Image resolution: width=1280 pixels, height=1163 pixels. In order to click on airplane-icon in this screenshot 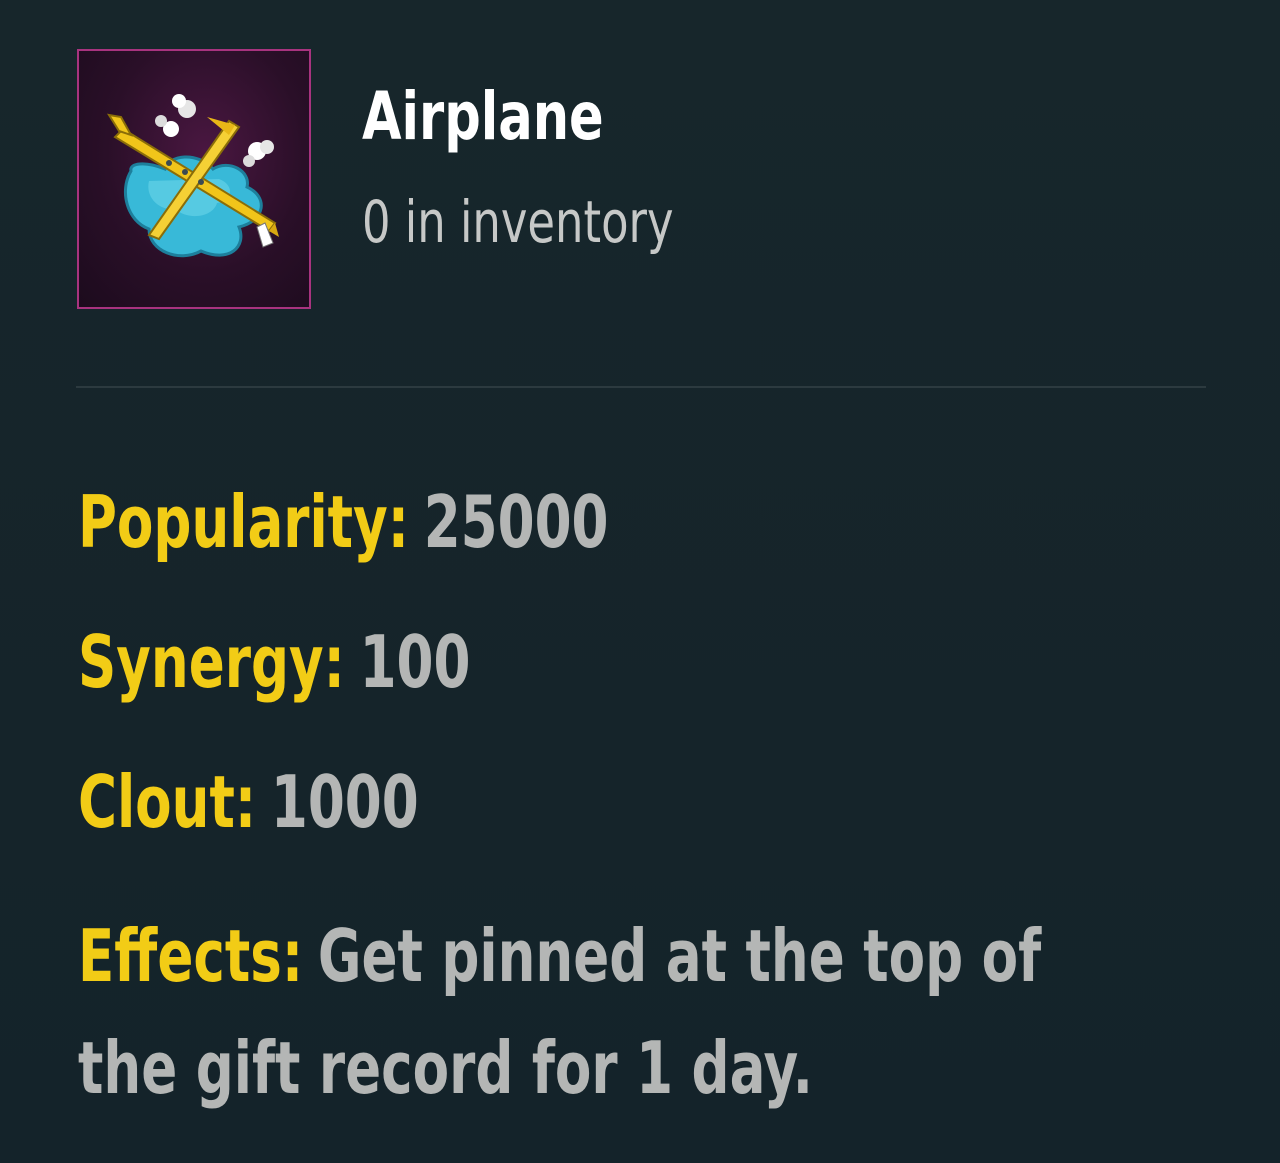, I will do `click(194, 179)`.